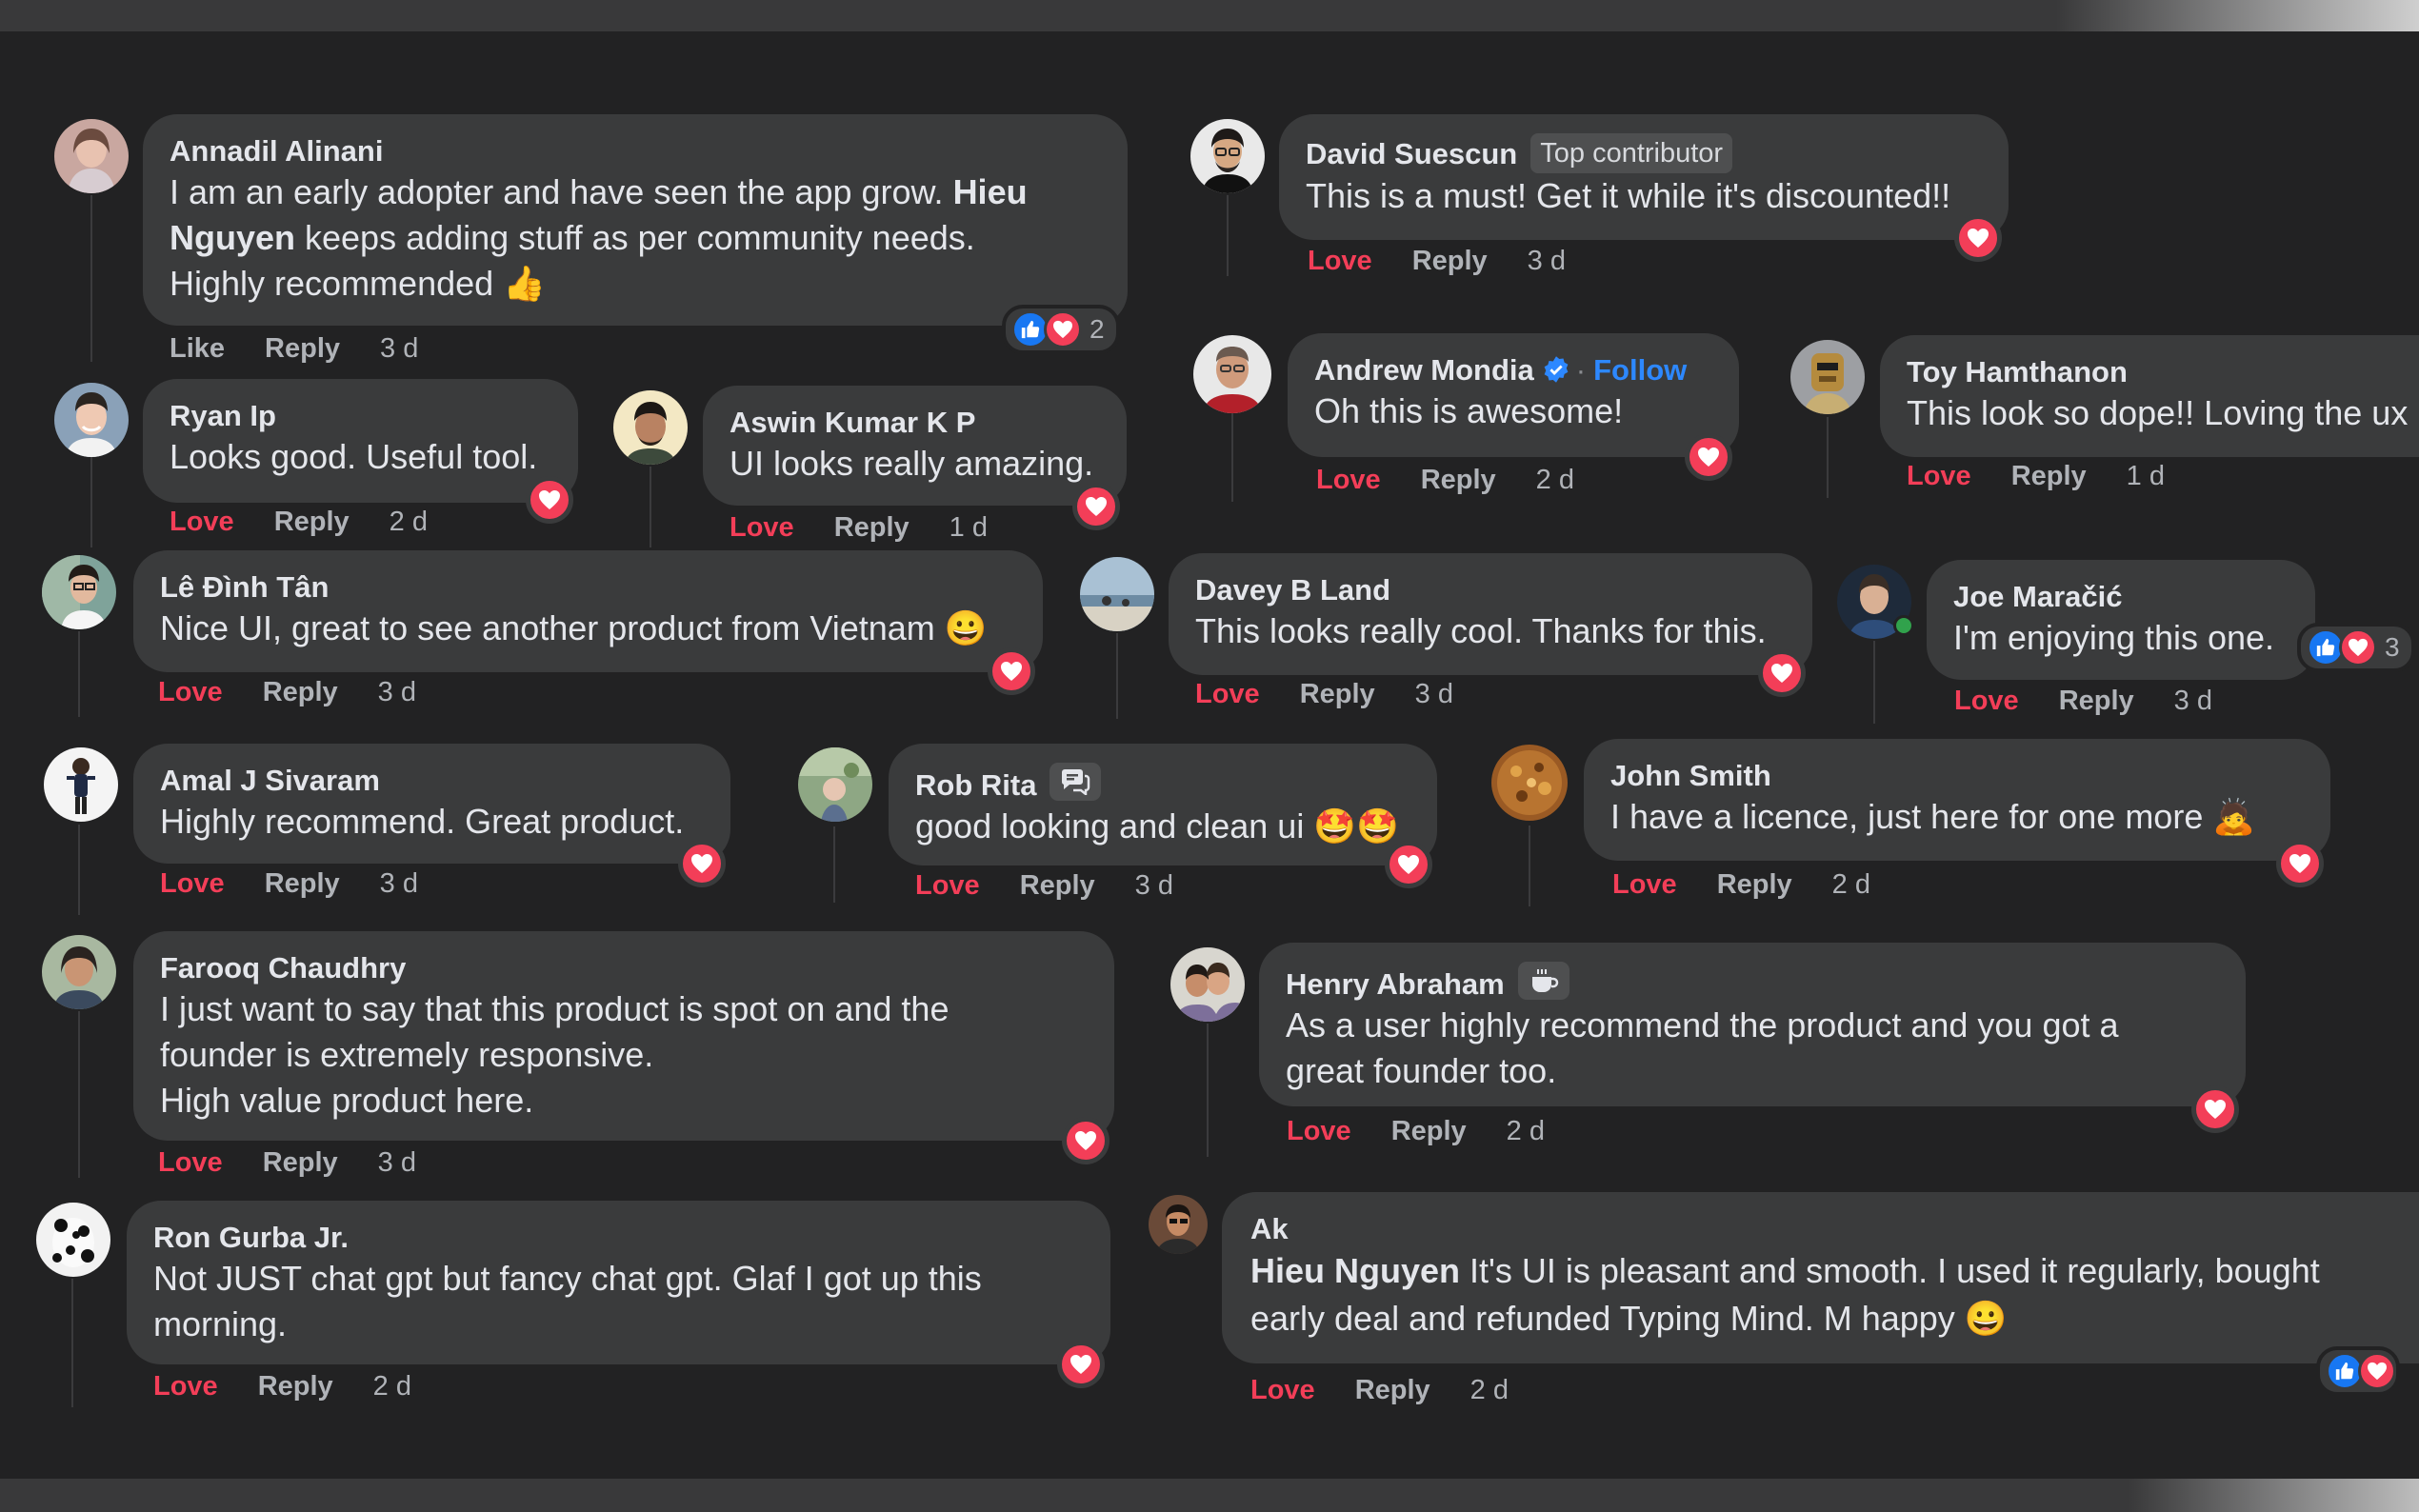 Image resolution: width=2419 pixels, height=1512 pixels. I want to click on comment-author: Davey B Land, so click(1490, 590).